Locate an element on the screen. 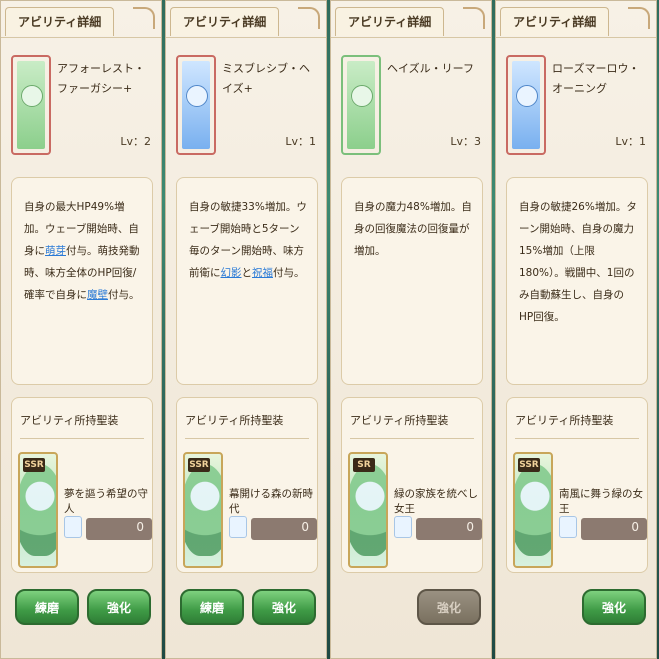 The image size is (659, 659). holy-equipment-card: SR is located at coordinates (368, 510).